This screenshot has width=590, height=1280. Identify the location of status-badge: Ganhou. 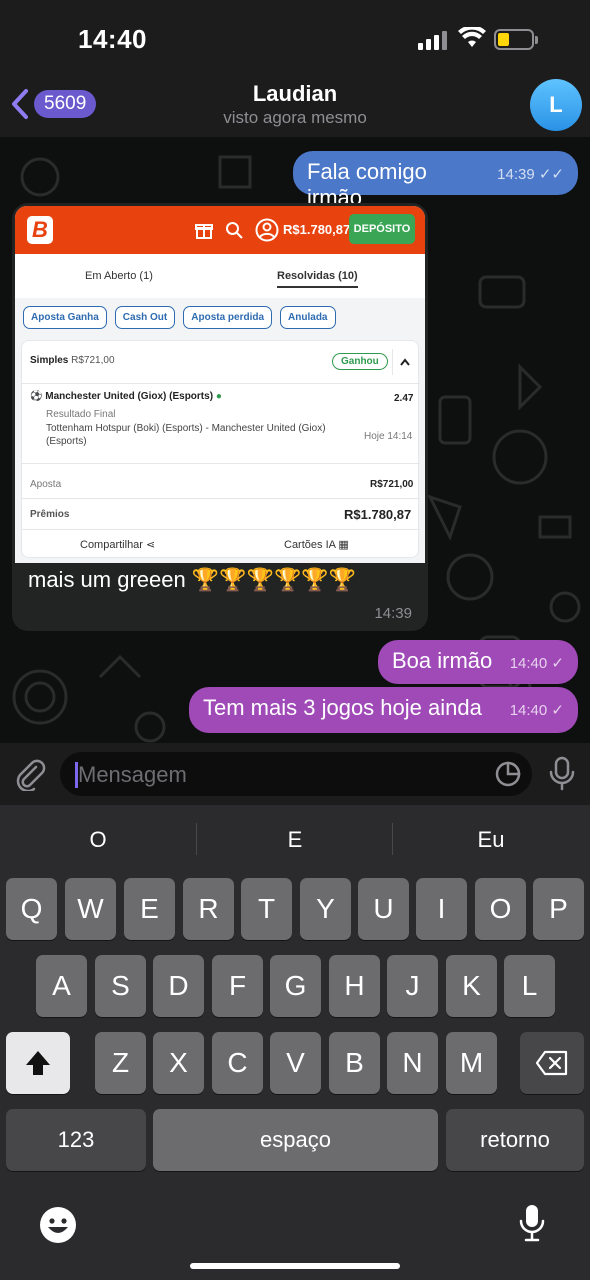
(360, 361).